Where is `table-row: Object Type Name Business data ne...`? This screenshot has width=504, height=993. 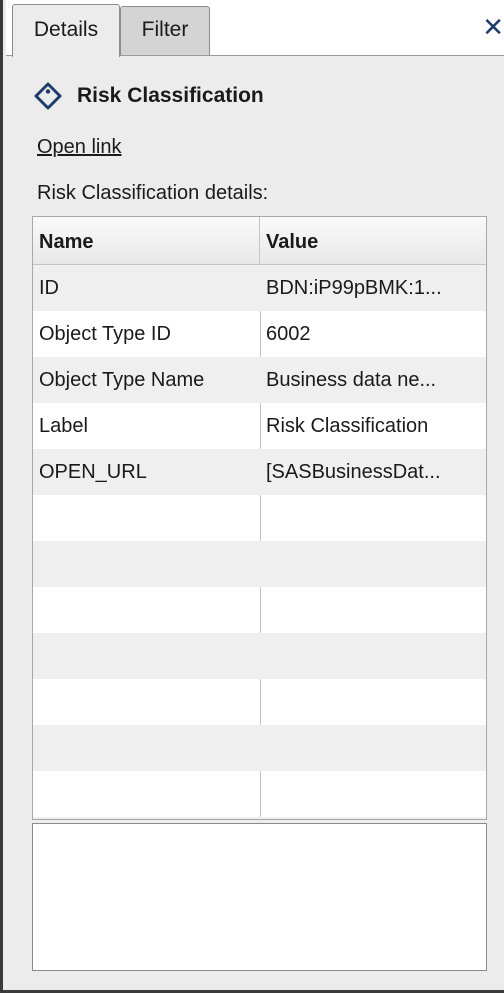 table-row: Object Type Name Business data ne... is located at coordinates (259, 380).